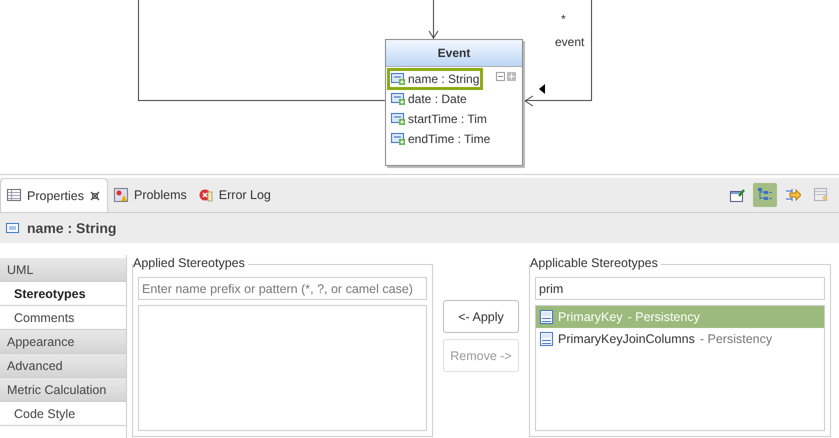  I want to click on tab: Problems, so click(150, 195).